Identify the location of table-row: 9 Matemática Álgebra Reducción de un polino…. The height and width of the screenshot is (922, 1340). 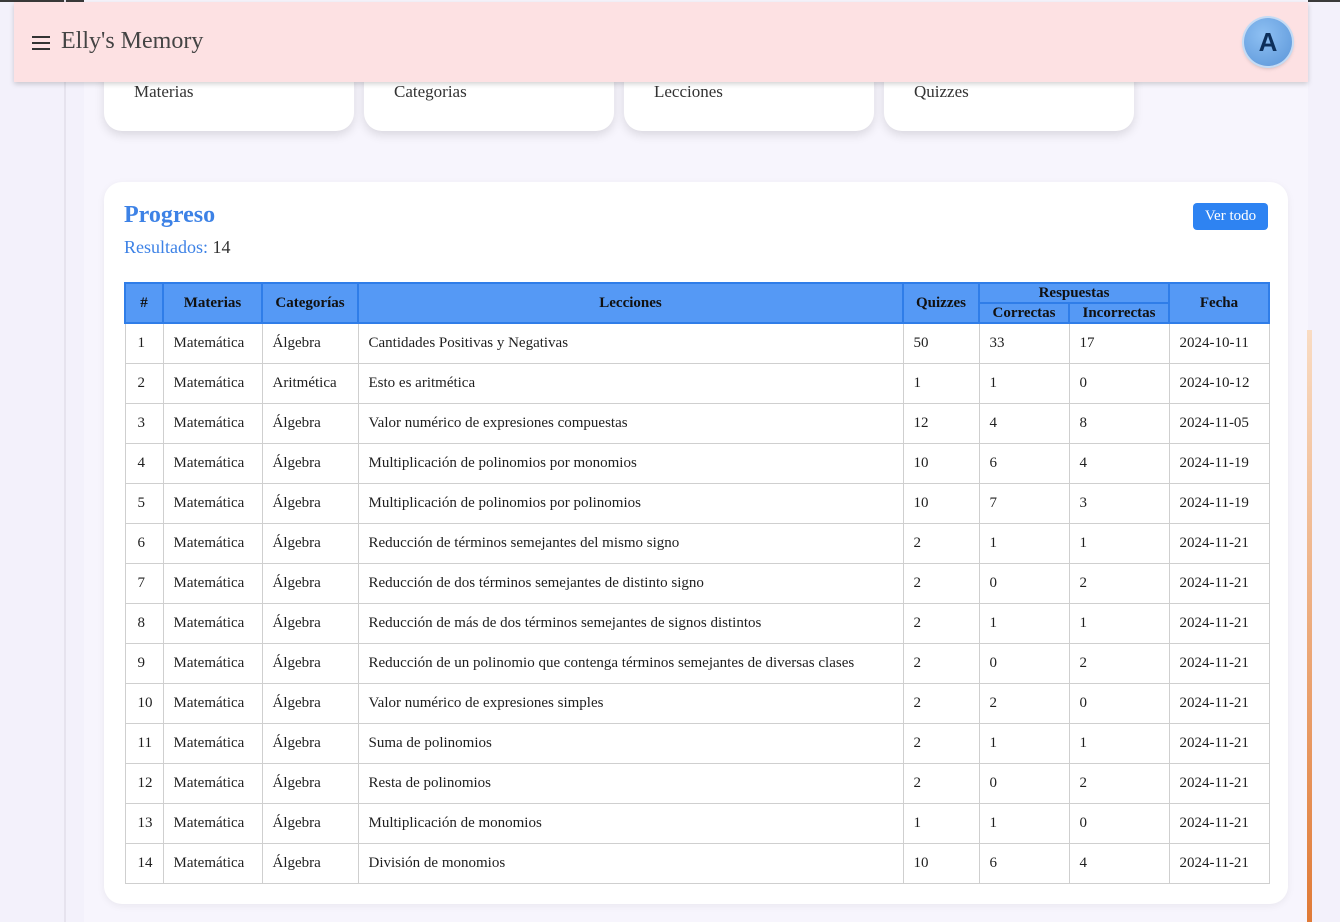
(697, 663).